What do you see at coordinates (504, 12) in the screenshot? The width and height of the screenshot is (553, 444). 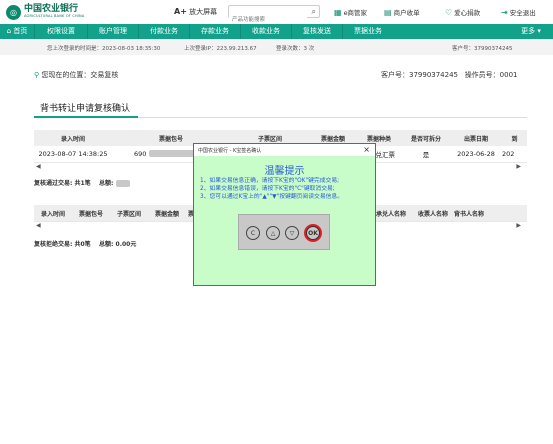 I see `logout-icon: ⇥` at bounding box center [504, 12].